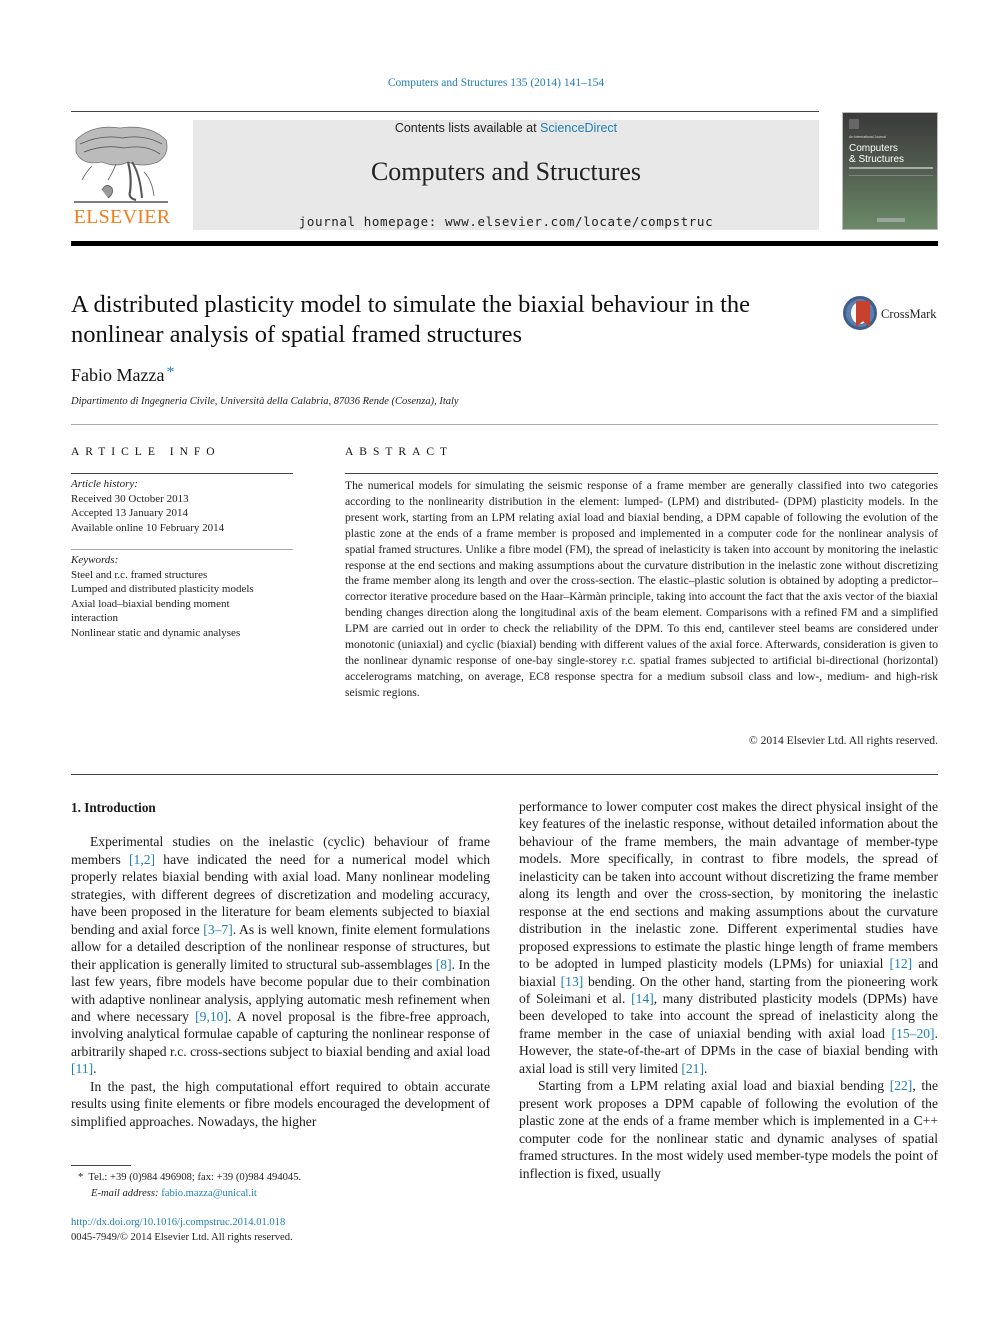 The width and height of the screenshot is (992, 1323). Describe the element at coordinates (873, 148) in the screenshot. I see `cover-title-line1: Computers` at that location.